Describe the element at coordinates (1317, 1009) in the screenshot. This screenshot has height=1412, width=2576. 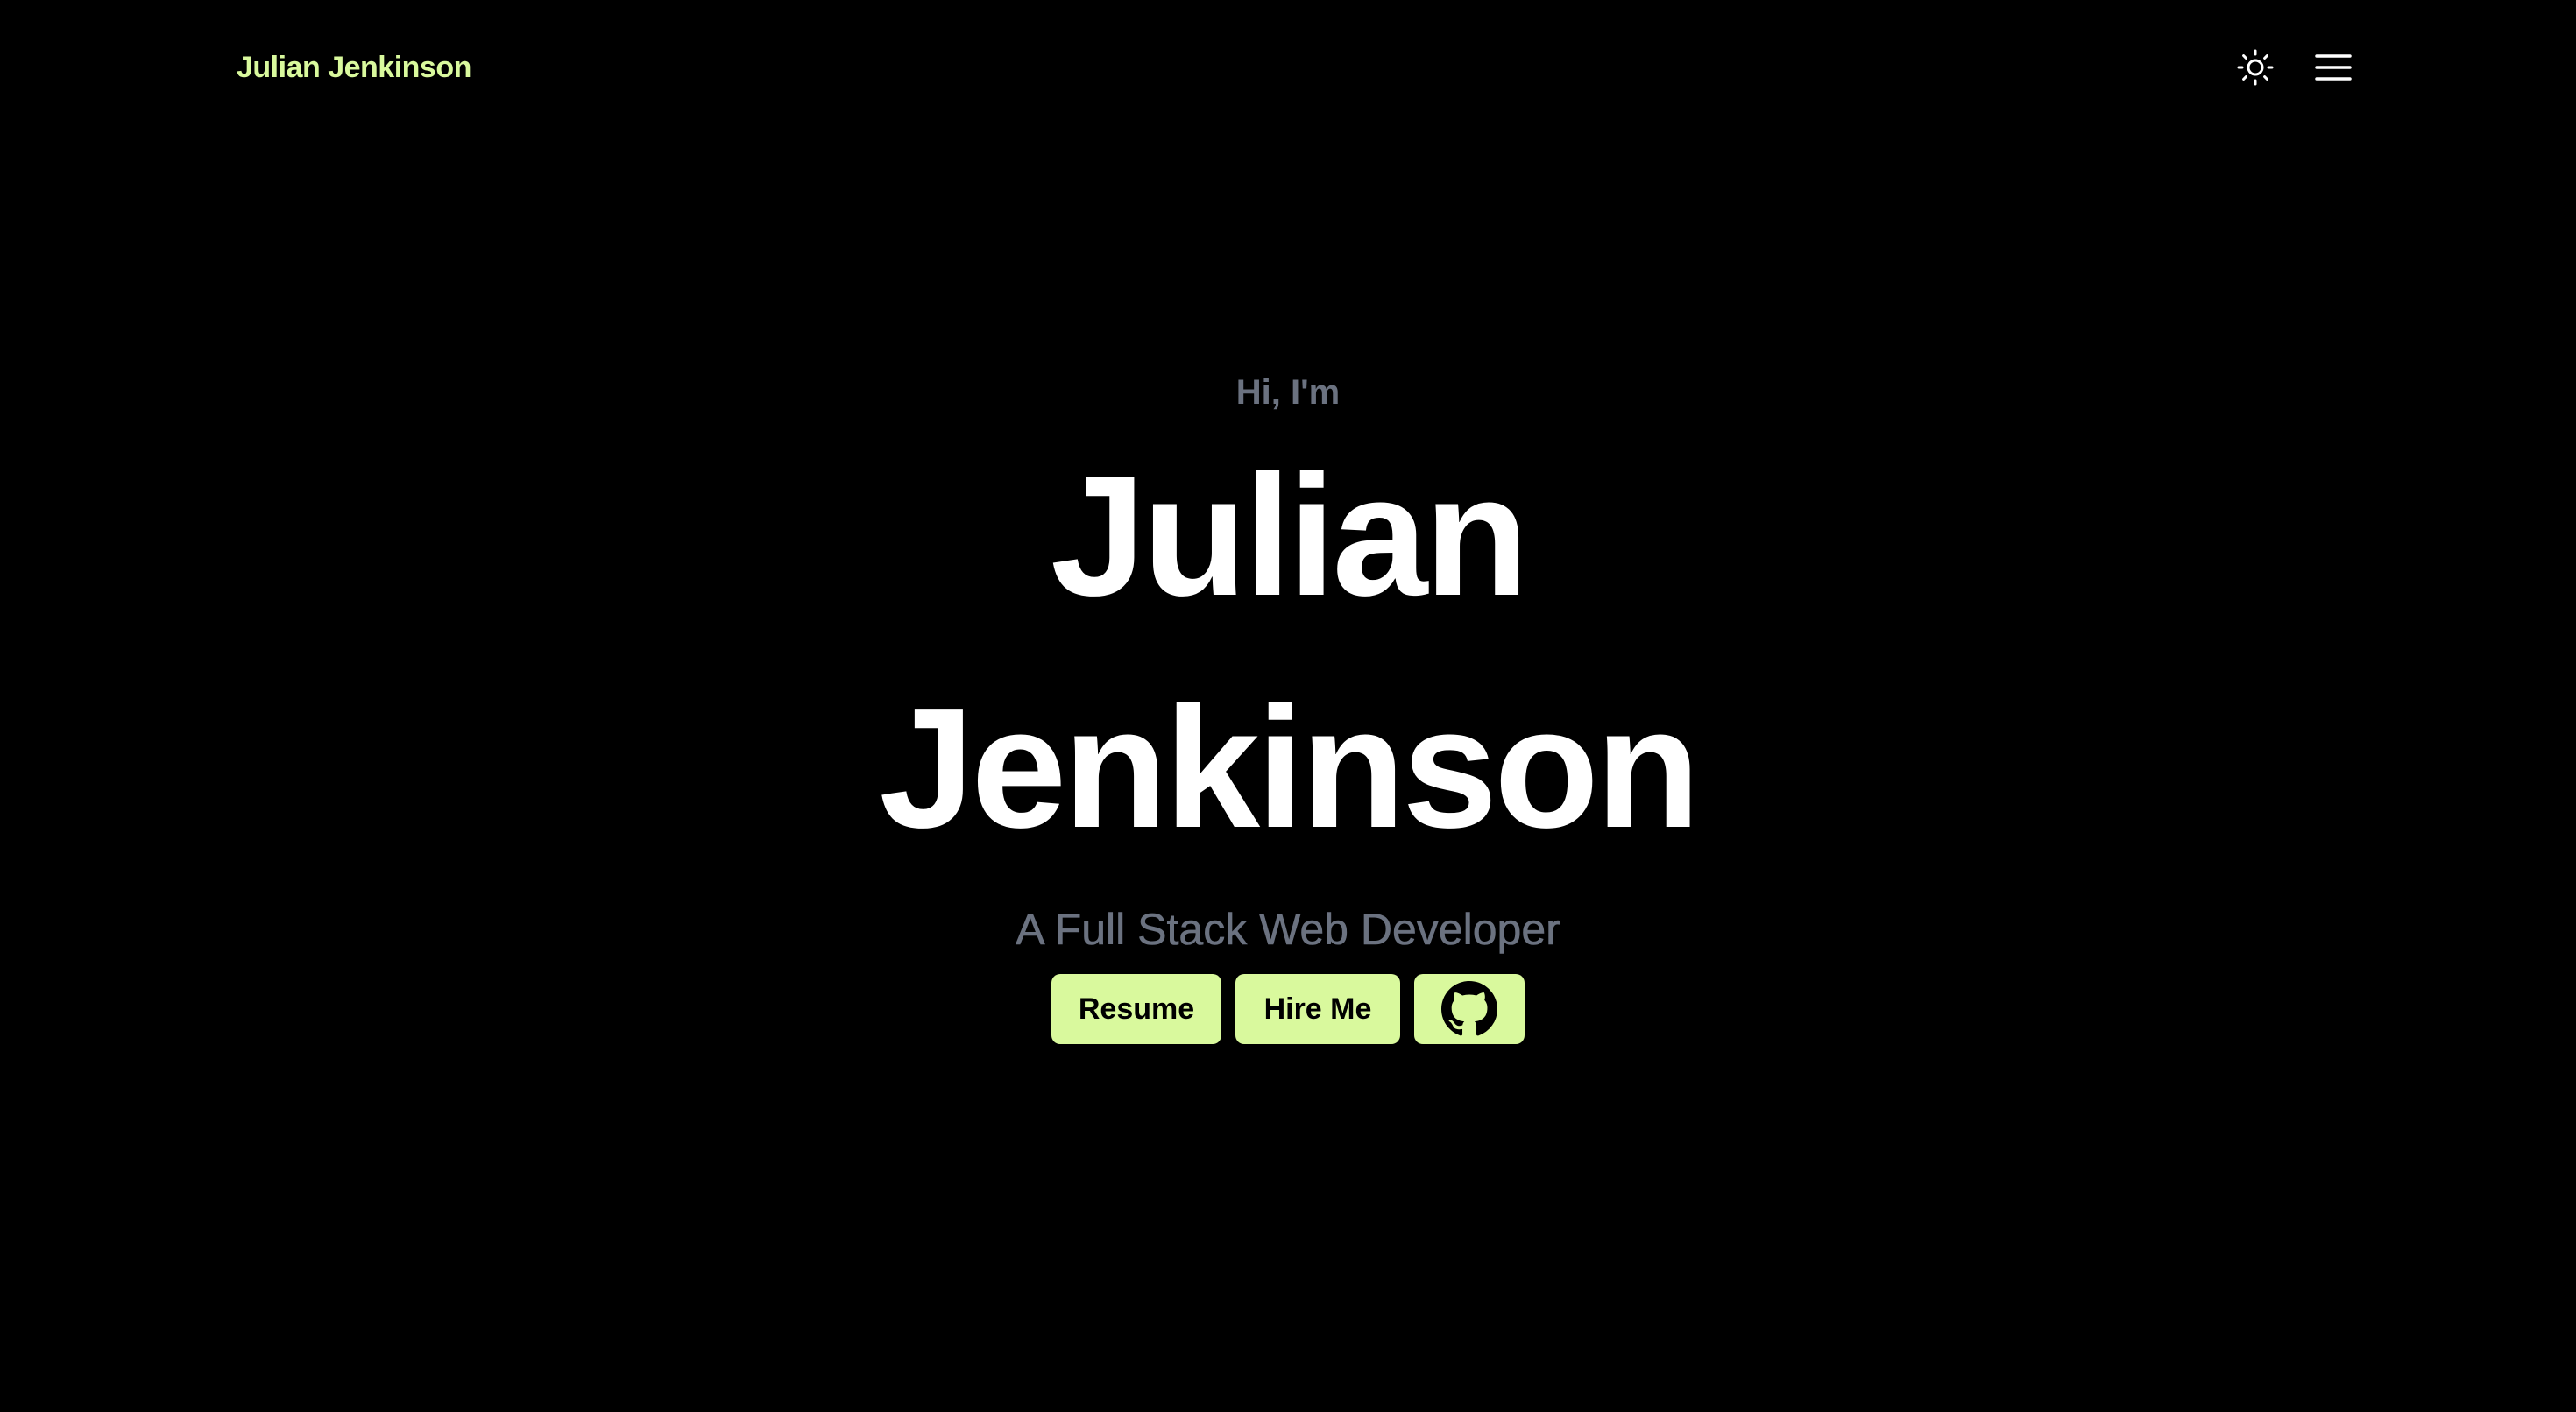
I see `hire-me-button: Hire Me` at that location.